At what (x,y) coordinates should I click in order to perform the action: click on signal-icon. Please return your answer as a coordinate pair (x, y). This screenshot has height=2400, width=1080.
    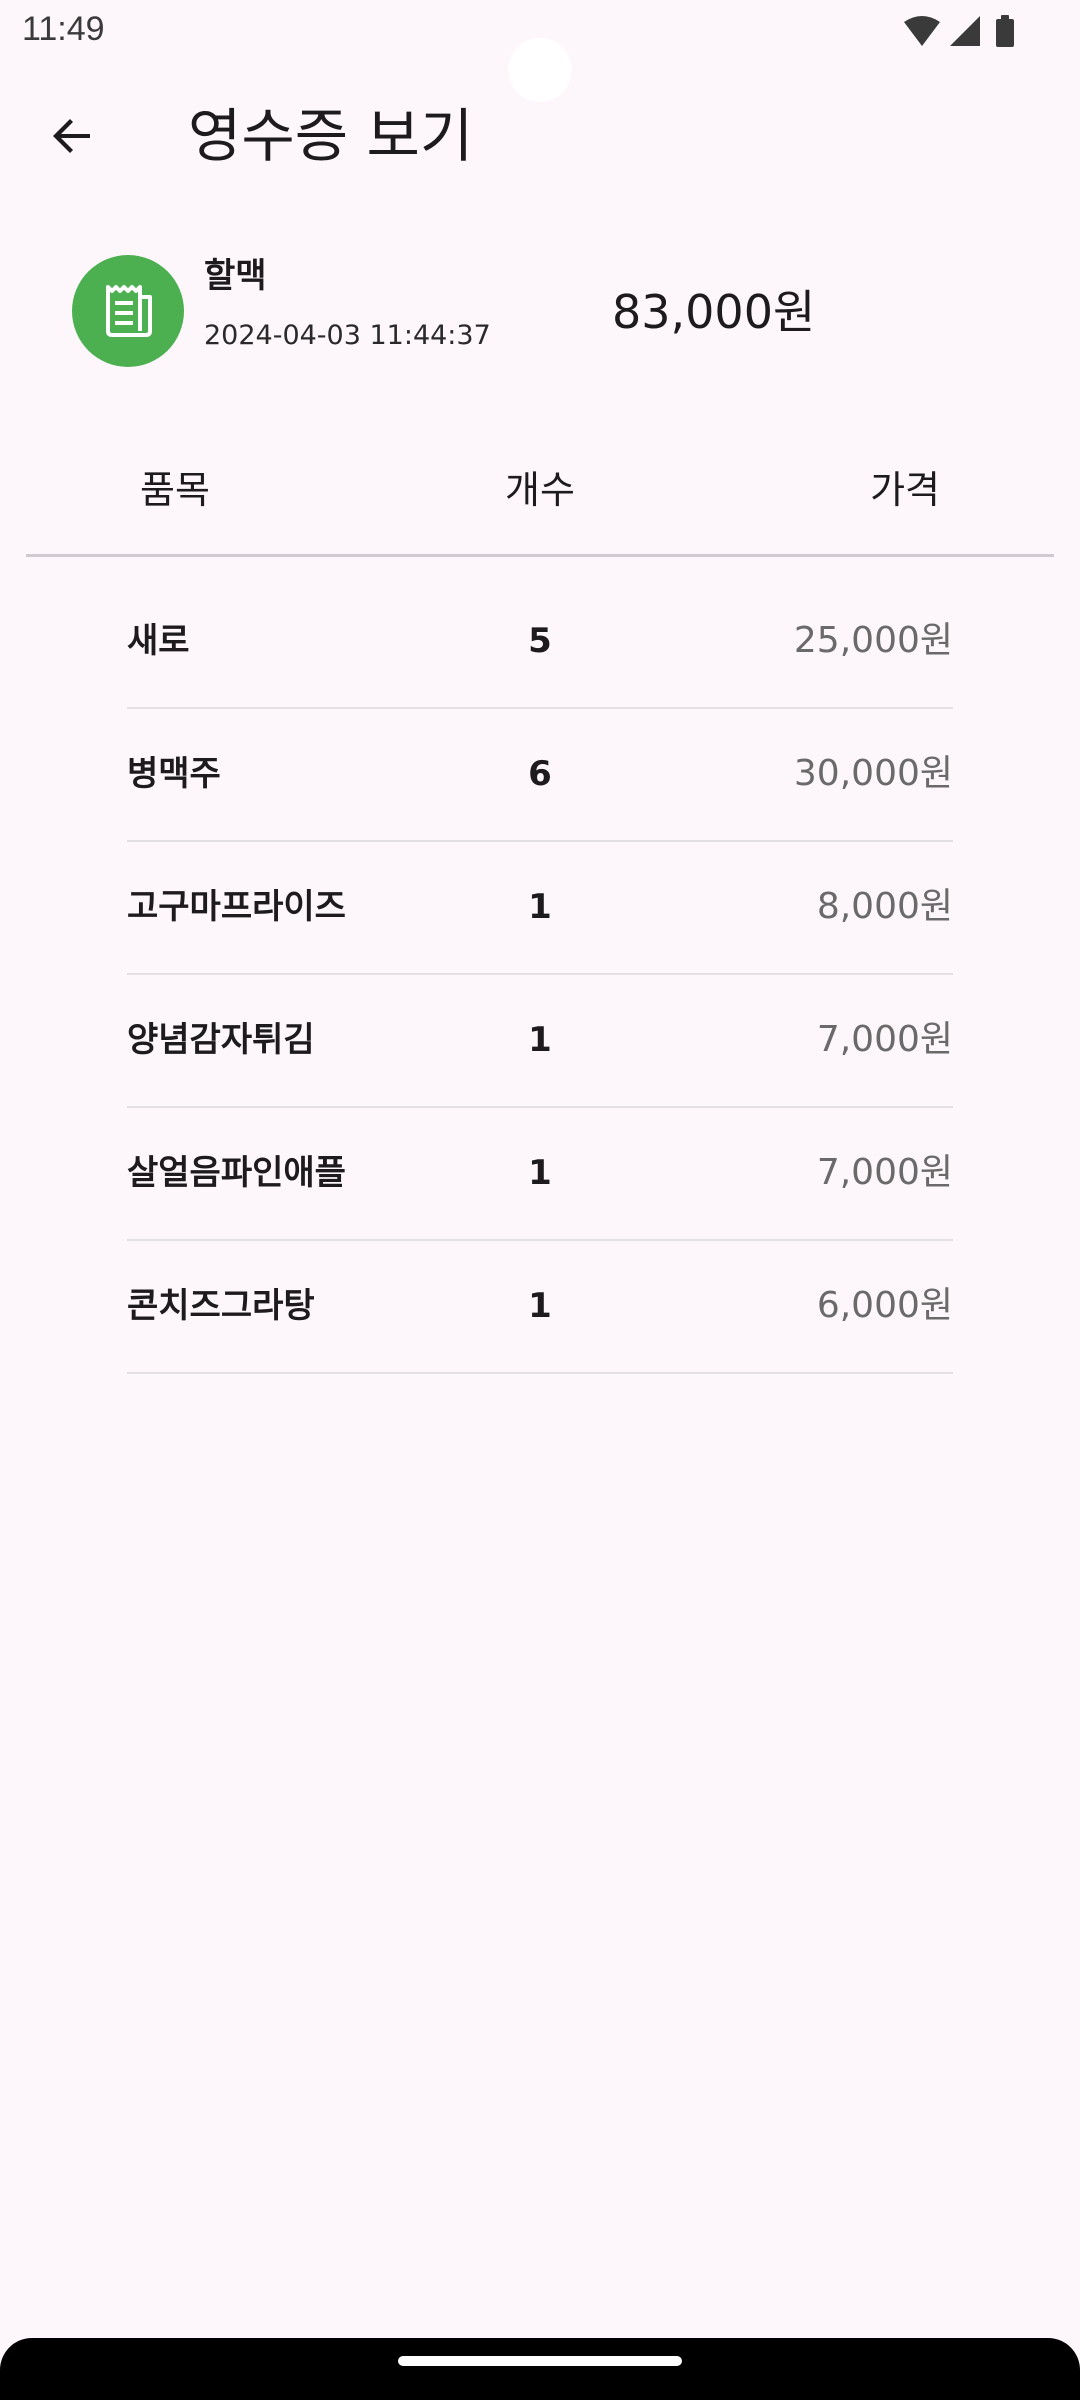
    Looking at the image, I should click on (965, 31).